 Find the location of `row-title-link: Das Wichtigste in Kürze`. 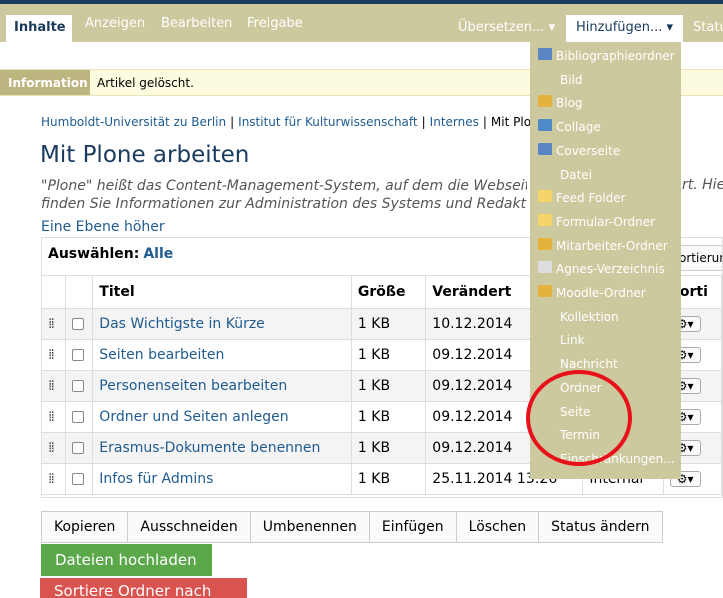

row-title-link: Das Wichtigste in Kürze is located at coordinates (182, 324).